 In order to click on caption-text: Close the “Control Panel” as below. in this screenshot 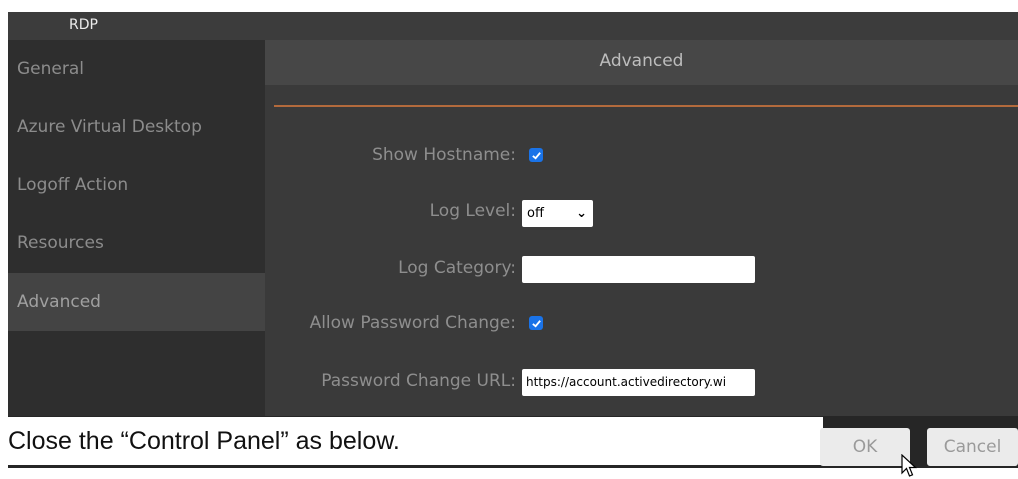, I will do `click(415, 441)`.